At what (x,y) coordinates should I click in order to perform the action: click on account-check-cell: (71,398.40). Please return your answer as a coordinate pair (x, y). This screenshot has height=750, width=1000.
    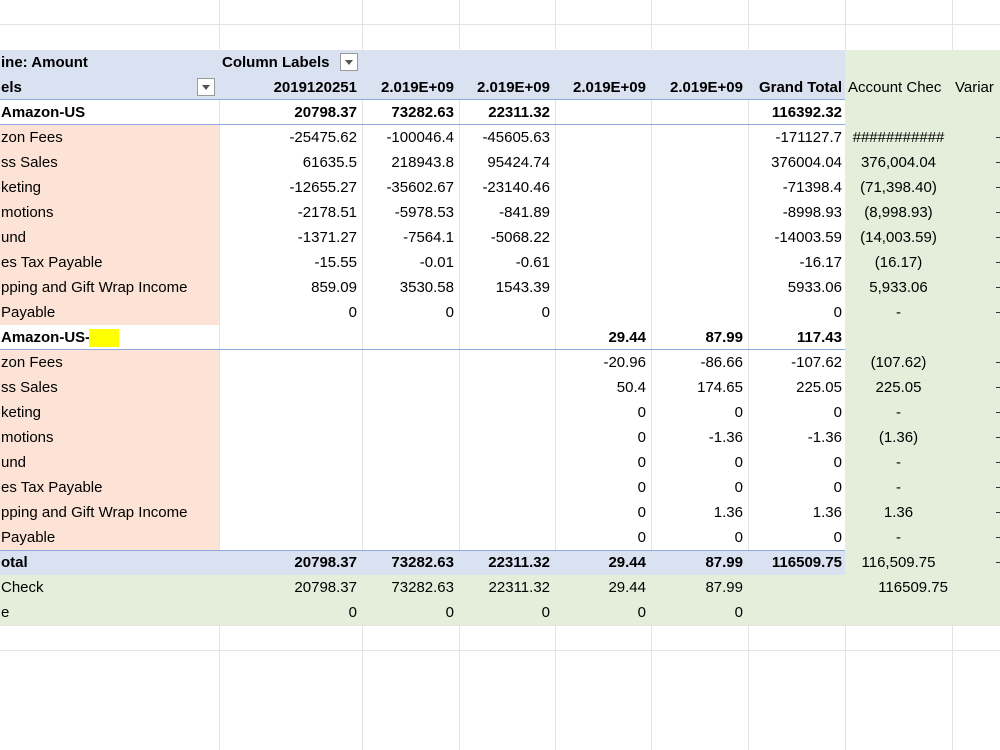
    Looking at the image, I should click on (898, 187).